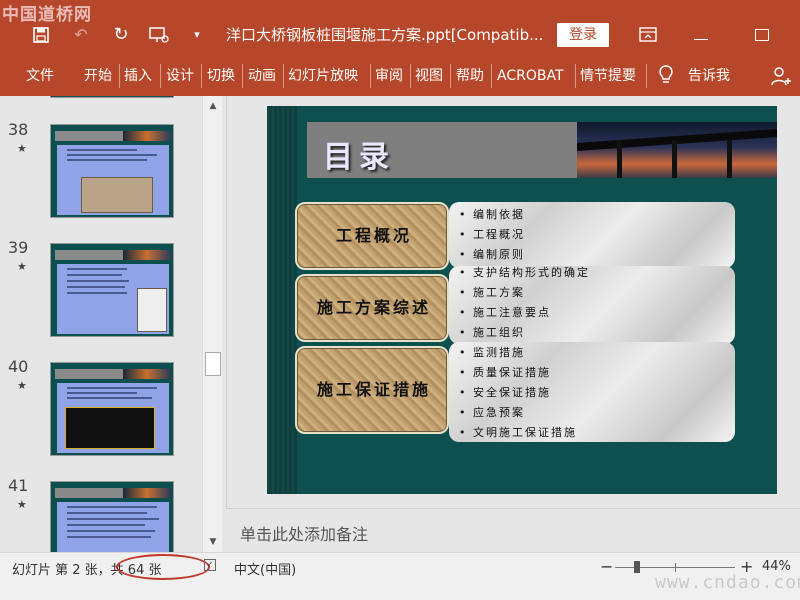  Describe the element at coordinates (505, 312) in the screenshot. I see `bullet-item: • 施工注意要点` at that location.